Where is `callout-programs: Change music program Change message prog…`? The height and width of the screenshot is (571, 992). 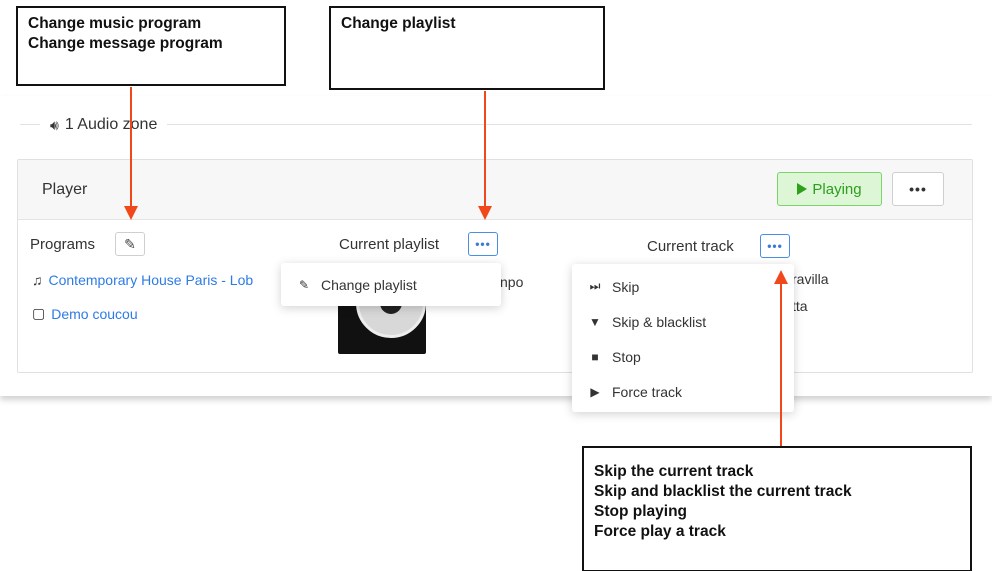 callout-programs: Change music program Change message prog… is located at coordinates (151, 46).